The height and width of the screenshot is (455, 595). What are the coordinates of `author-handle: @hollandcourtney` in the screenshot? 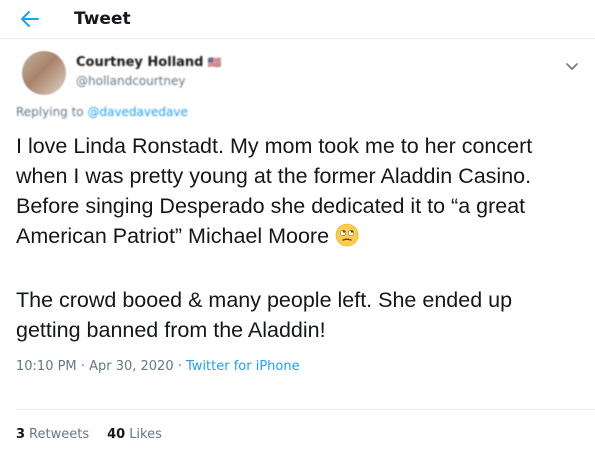 It's located at (148, 81).